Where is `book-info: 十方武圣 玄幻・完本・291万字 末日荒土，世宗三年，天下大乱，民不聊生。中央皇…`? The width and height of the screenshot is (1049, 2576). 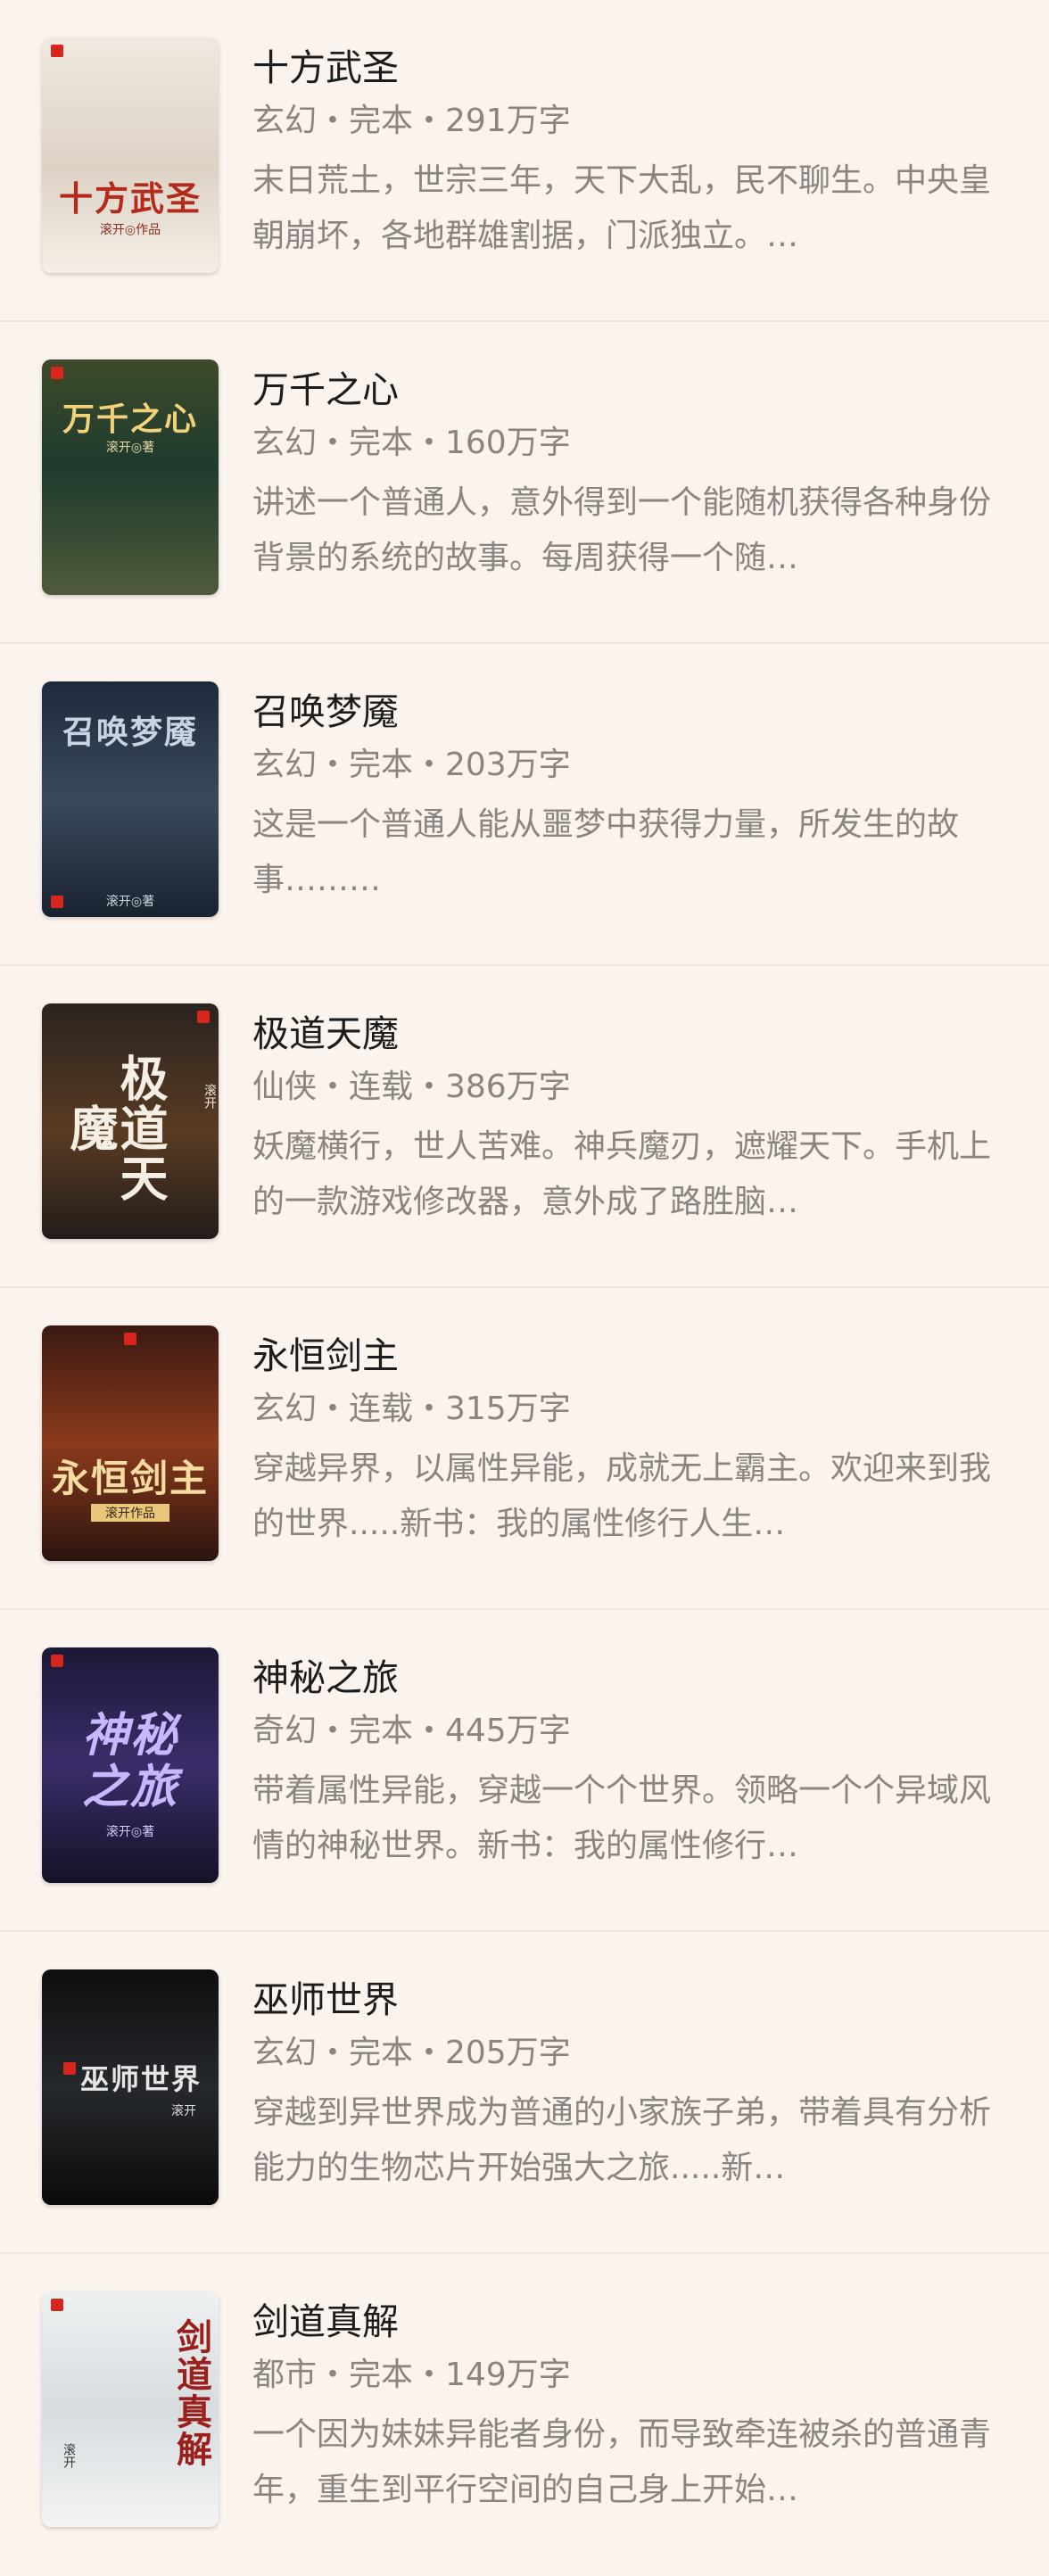
book-info: 十方武圣 玄幻・完本・291万字 末日荒土，世宗三年，天下大乱，民不聊生。中央皇… is located at coordinates (625, 155).